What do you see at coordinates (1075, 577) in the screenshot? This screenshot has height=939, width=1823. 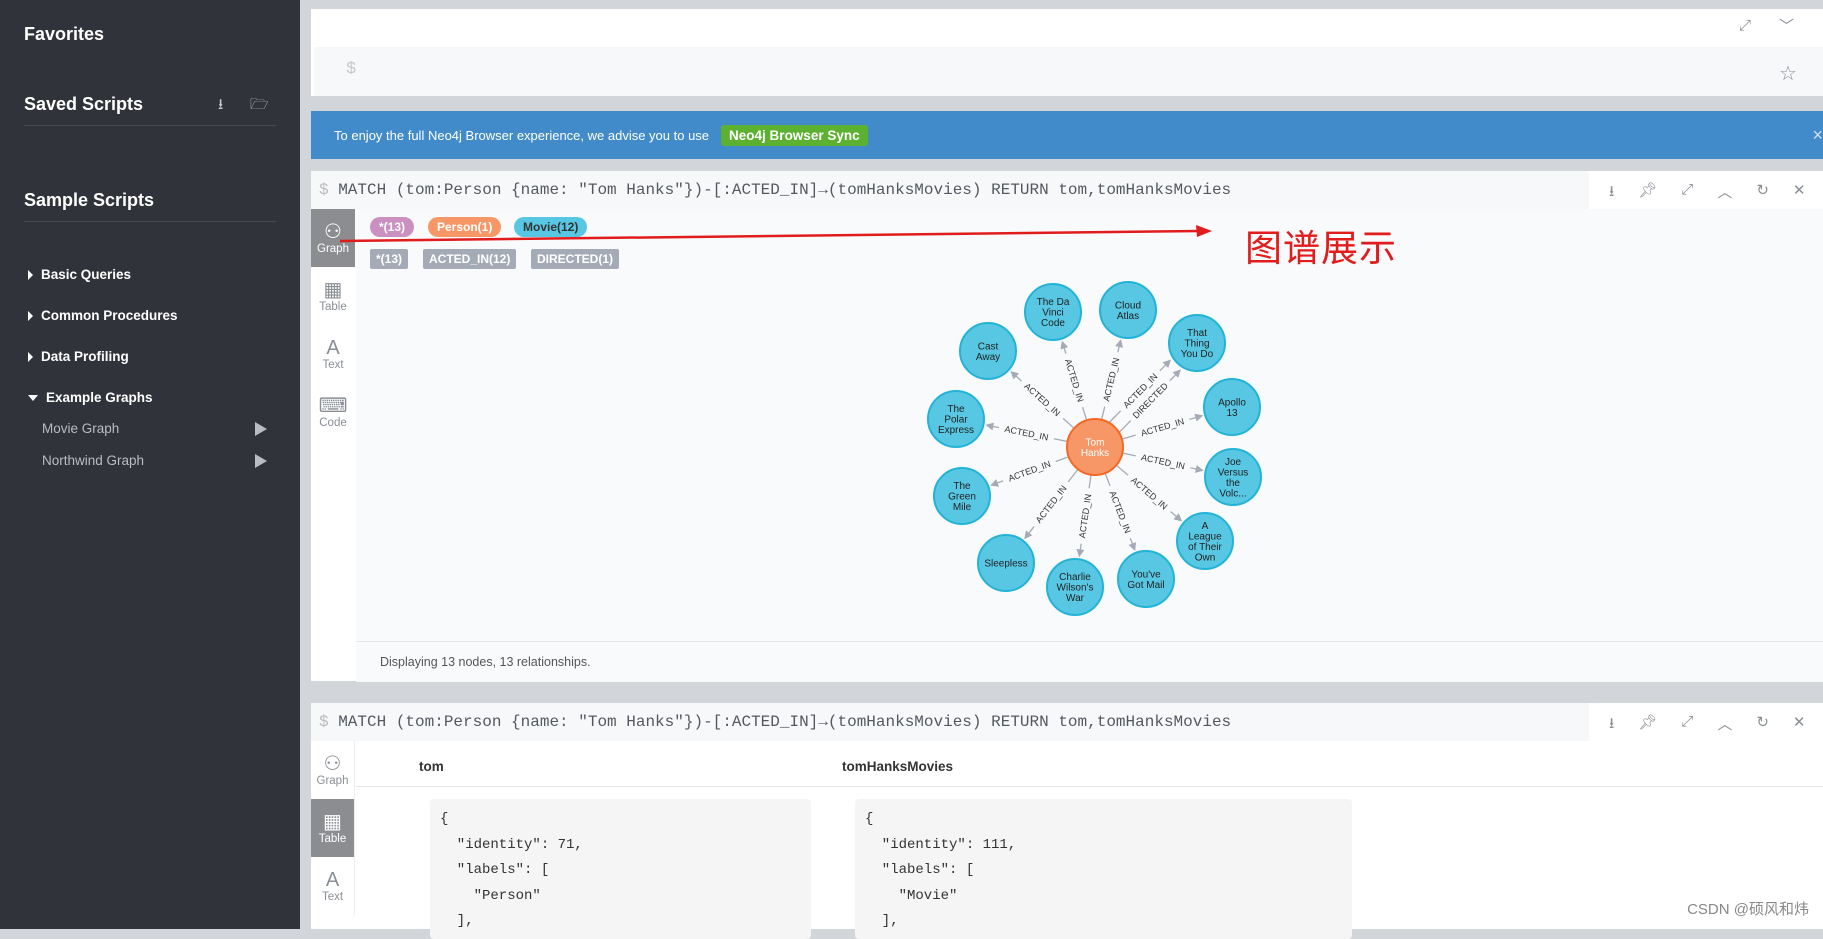 I see `movie-node-label: Charlie` at bounding box center [1075, 577].